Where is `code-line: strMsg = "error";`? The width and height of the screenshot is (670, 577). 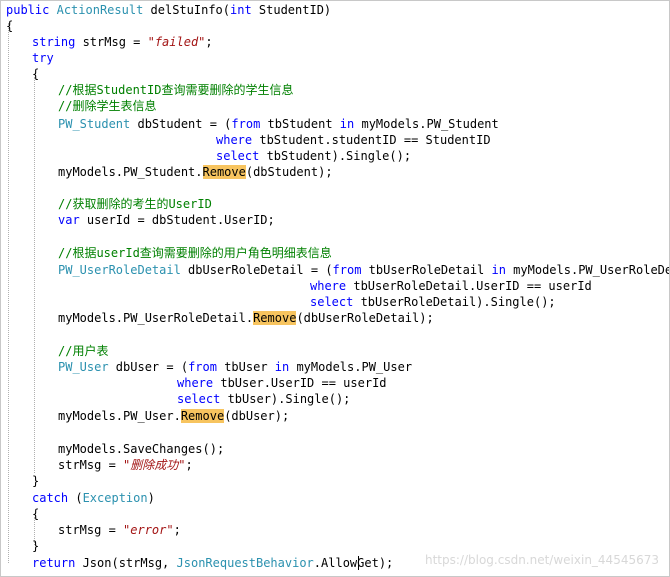
code-line: strMsg = "error"; is located at coordinates (119, 530).